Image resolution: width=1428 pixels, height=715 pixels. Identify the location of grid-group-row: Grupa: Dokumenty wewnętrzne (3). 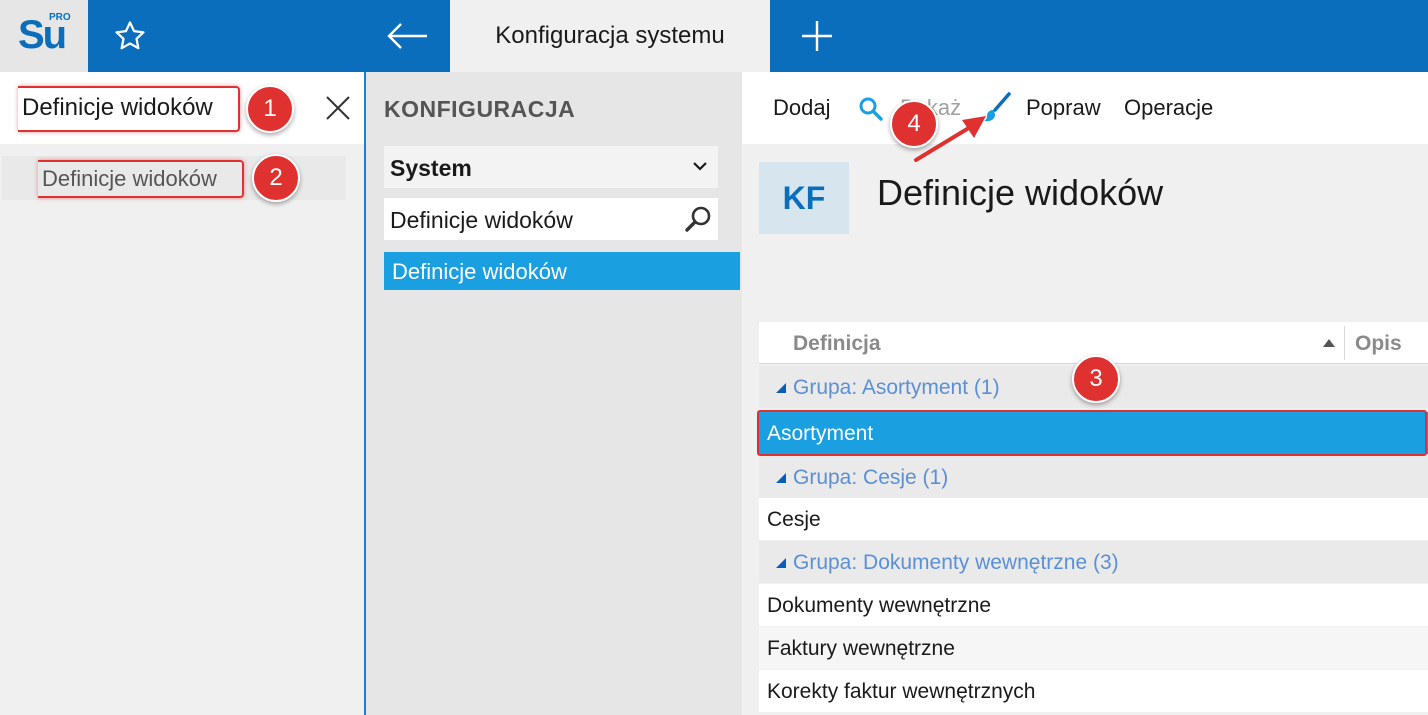
(1093, 562).